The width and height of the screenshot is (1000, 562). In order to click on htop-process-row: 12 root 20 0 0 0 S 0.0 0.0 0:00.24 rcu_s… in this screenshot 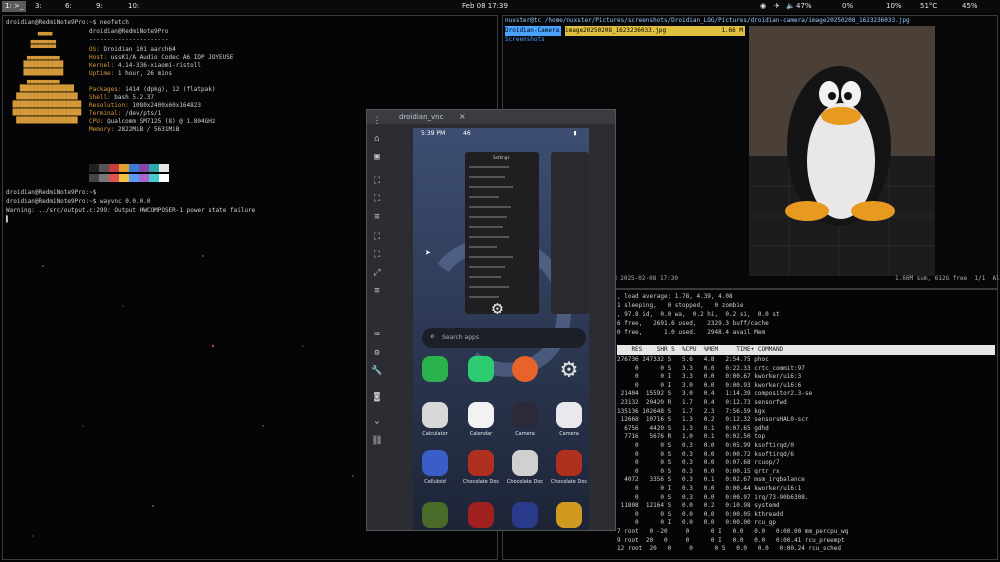, I will do `click(806, 549)`.